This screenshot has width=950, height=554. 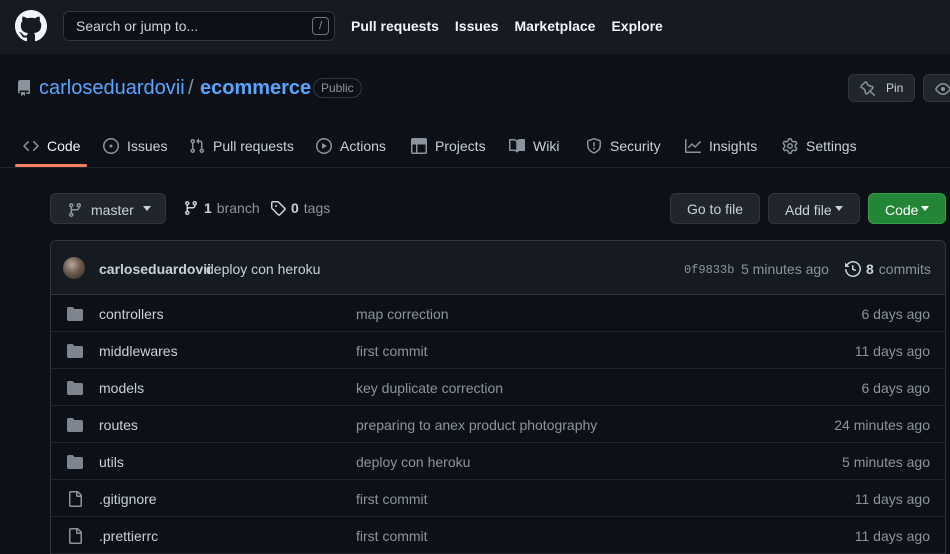 I want to click on pin-button: Pin, so click(x=881, y=88).